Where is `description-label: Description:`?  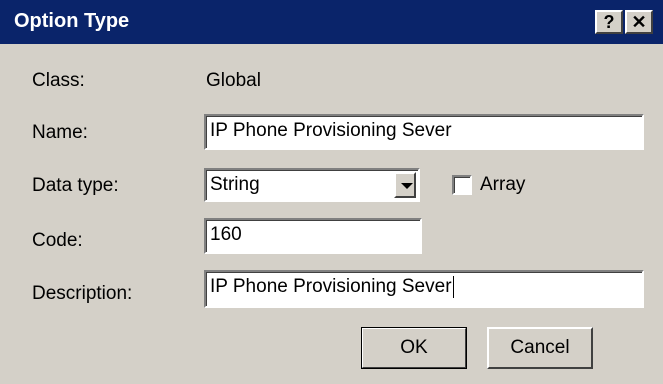 description-label: Description: is located at coordinates (82, 293).